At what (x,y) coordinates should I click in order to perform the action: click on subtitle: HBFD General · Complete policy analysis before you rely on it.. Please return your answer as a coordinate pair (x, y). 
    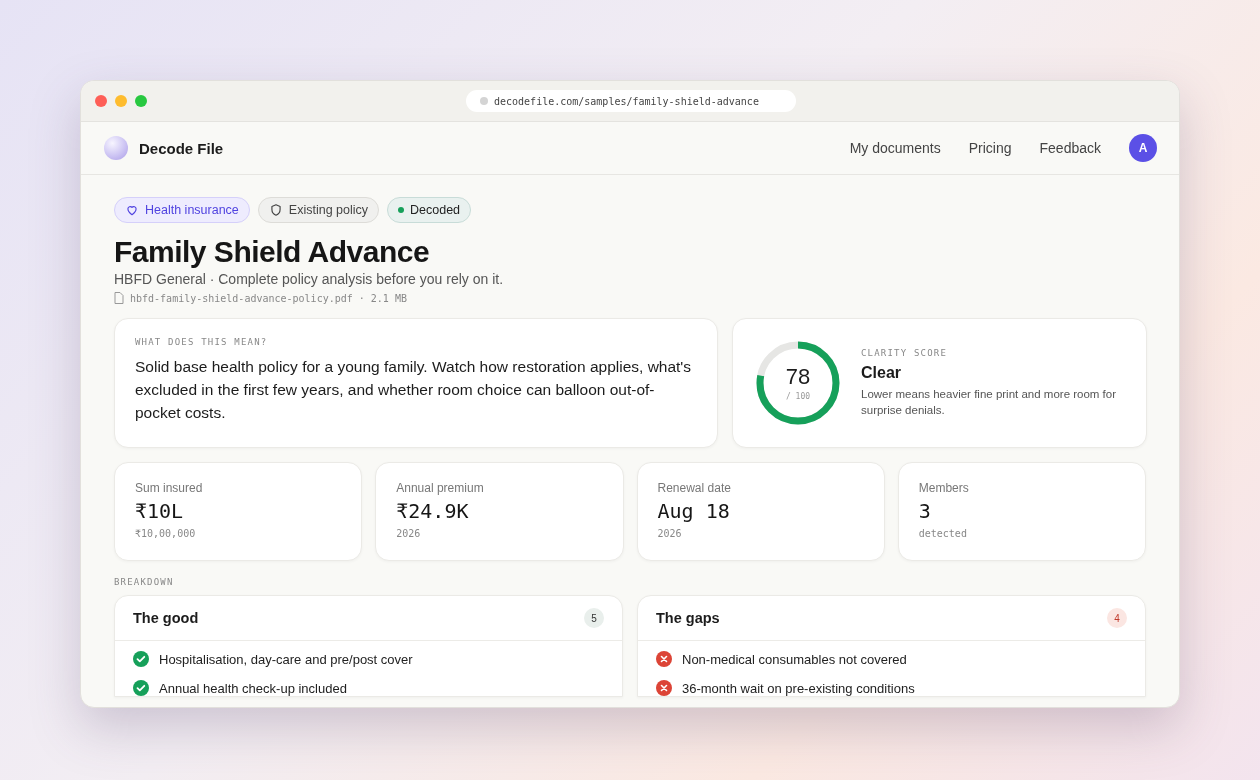
    Looking at the image, I should click on (309, 279).